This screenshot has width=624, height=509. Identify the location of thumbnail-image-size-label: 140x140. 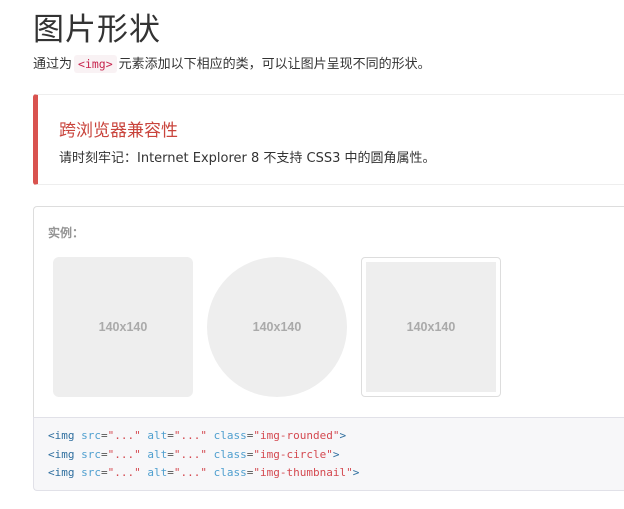
(431, 327).